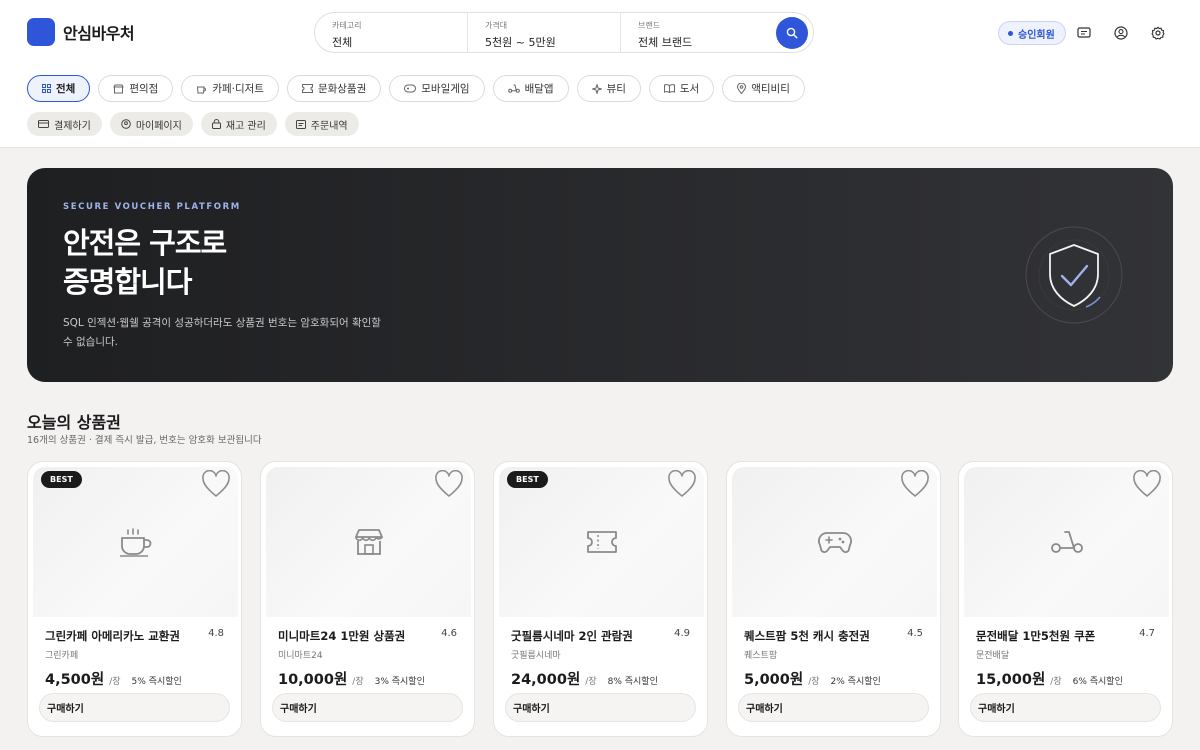 The height and width of the screenshot is (750, 1200). I want to click on search-field-label: 카테고리, so click(347, 25).